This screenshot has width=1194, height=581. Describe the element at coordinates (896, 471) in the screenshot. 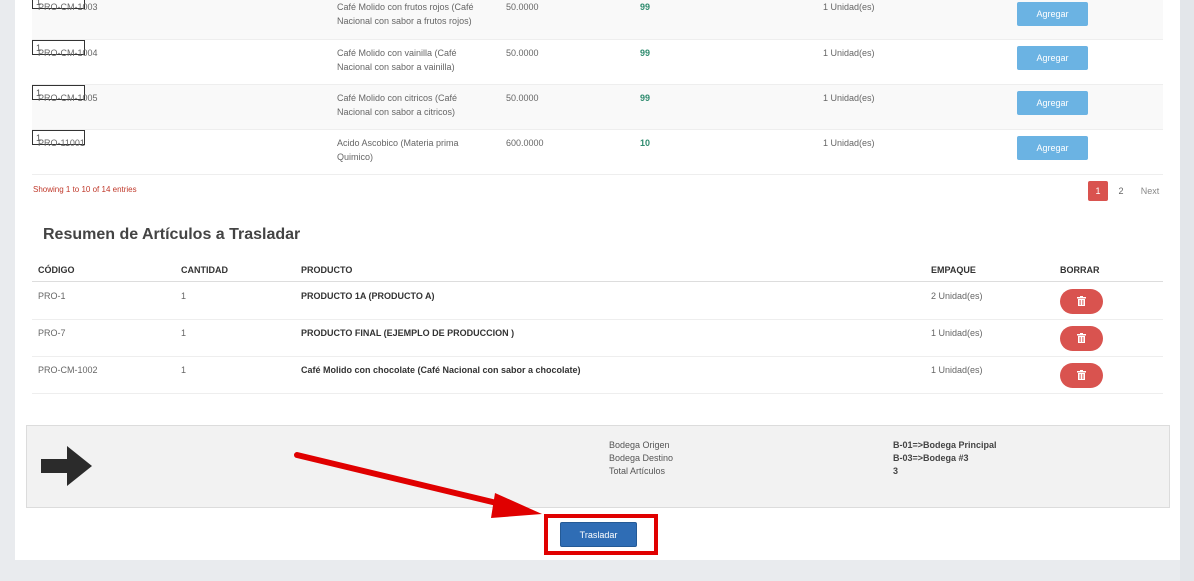

I see `total-value: 3` at that location.